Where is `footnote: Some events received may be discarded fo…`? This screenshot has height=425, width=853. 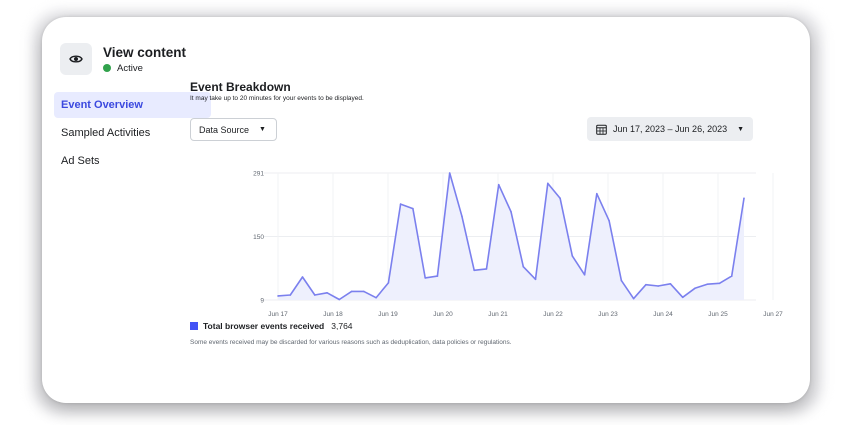
footnote: Some events received may be discarded fo… is located at coordinates (351, 342).